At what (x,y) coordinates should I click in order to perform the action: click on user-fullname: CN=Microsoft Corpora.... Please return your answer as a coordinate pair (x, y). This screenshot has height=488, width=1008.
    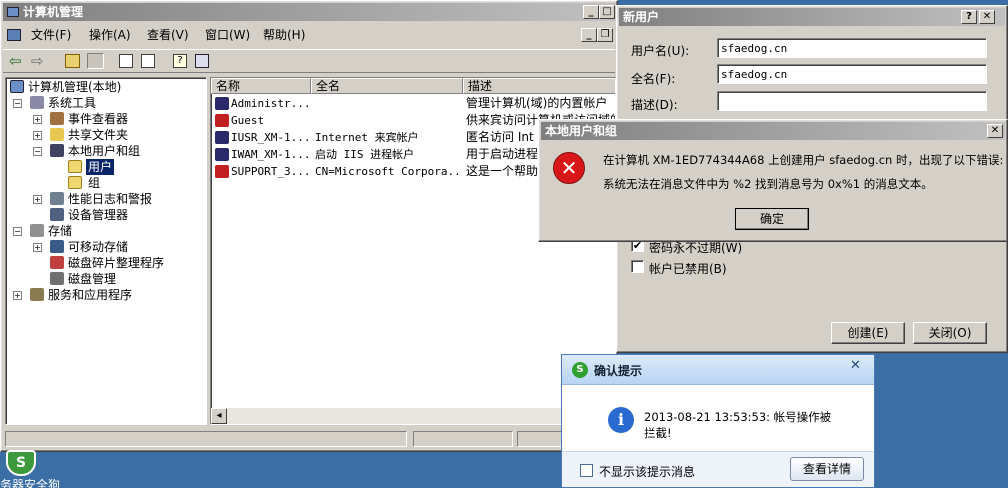
    Looking at the image, I should click on (388, 171).